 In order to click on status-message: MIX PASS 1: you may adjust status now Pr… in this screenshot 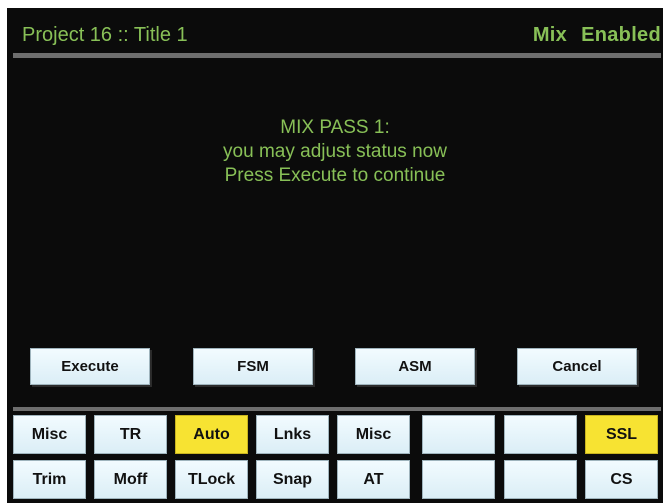, I will do `click(335, 152)`.